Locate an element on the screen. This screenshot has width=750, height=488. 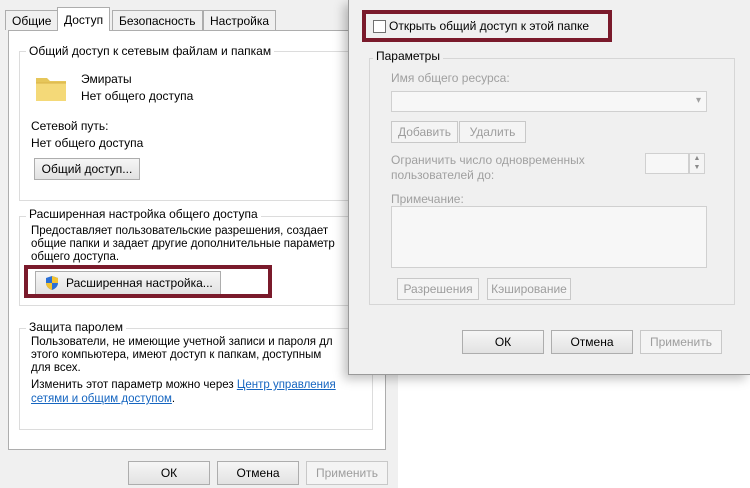
adv-ok-button: ОК is located at coordinates (503, 342).